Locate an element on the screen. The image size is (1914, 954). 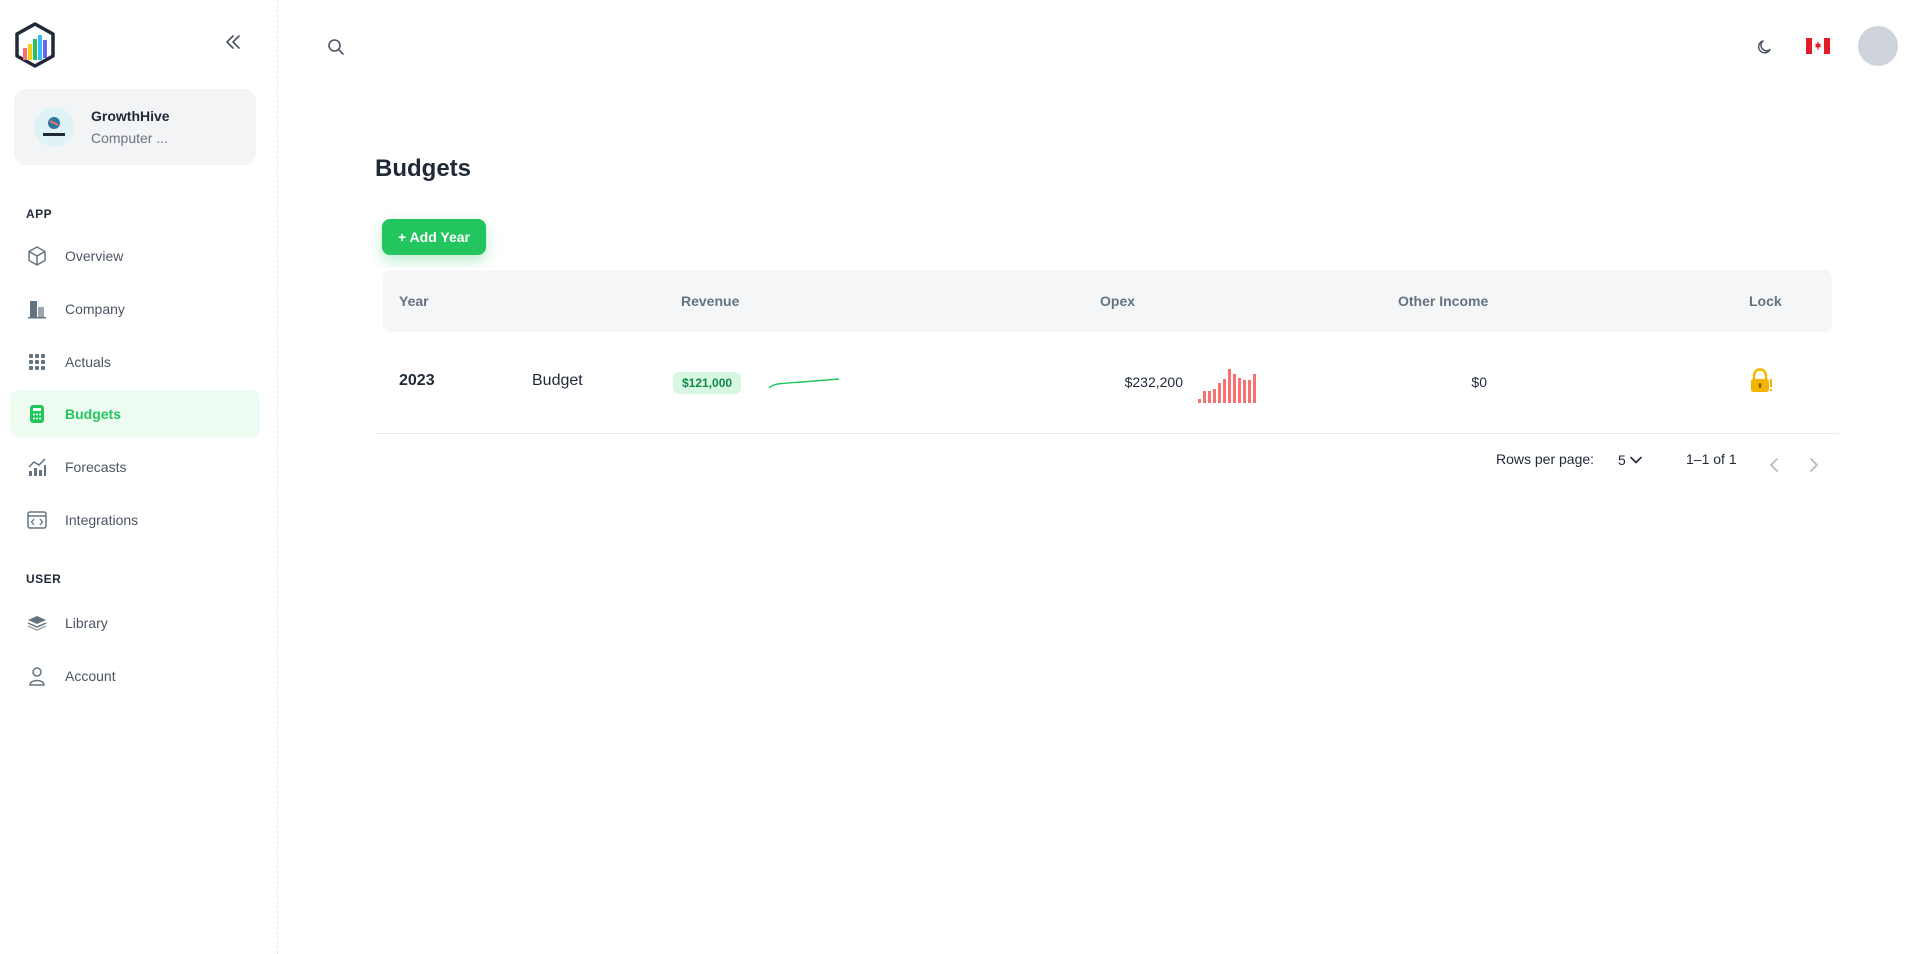
section-label-user: USER is located at coordinates (44, 579).